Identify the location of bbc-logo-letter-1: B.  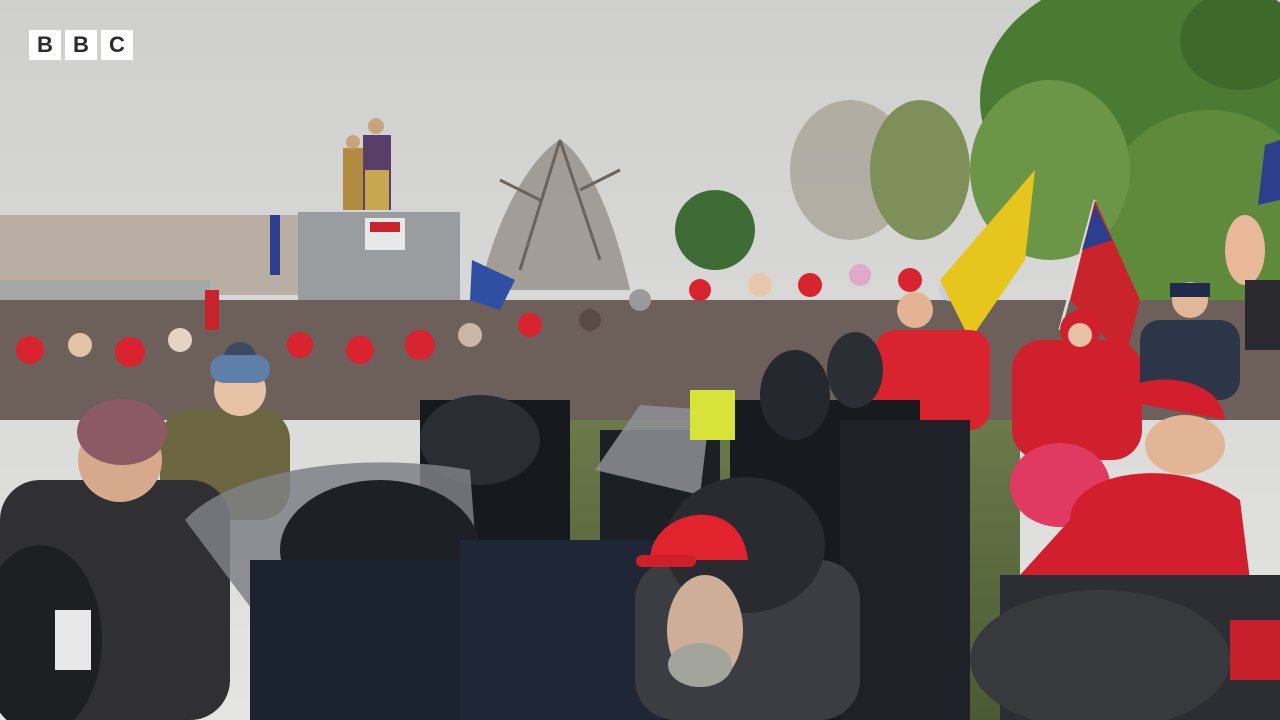
(45, 45).